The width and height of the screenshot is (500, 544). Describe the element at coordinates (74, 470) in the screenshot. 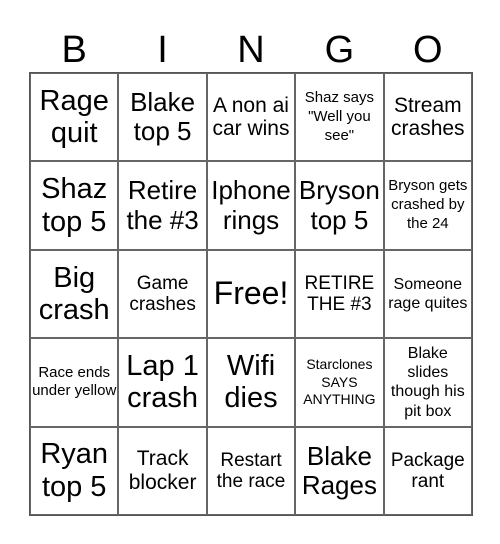

I see `bingo-cell: Ryan top 5` at that location.